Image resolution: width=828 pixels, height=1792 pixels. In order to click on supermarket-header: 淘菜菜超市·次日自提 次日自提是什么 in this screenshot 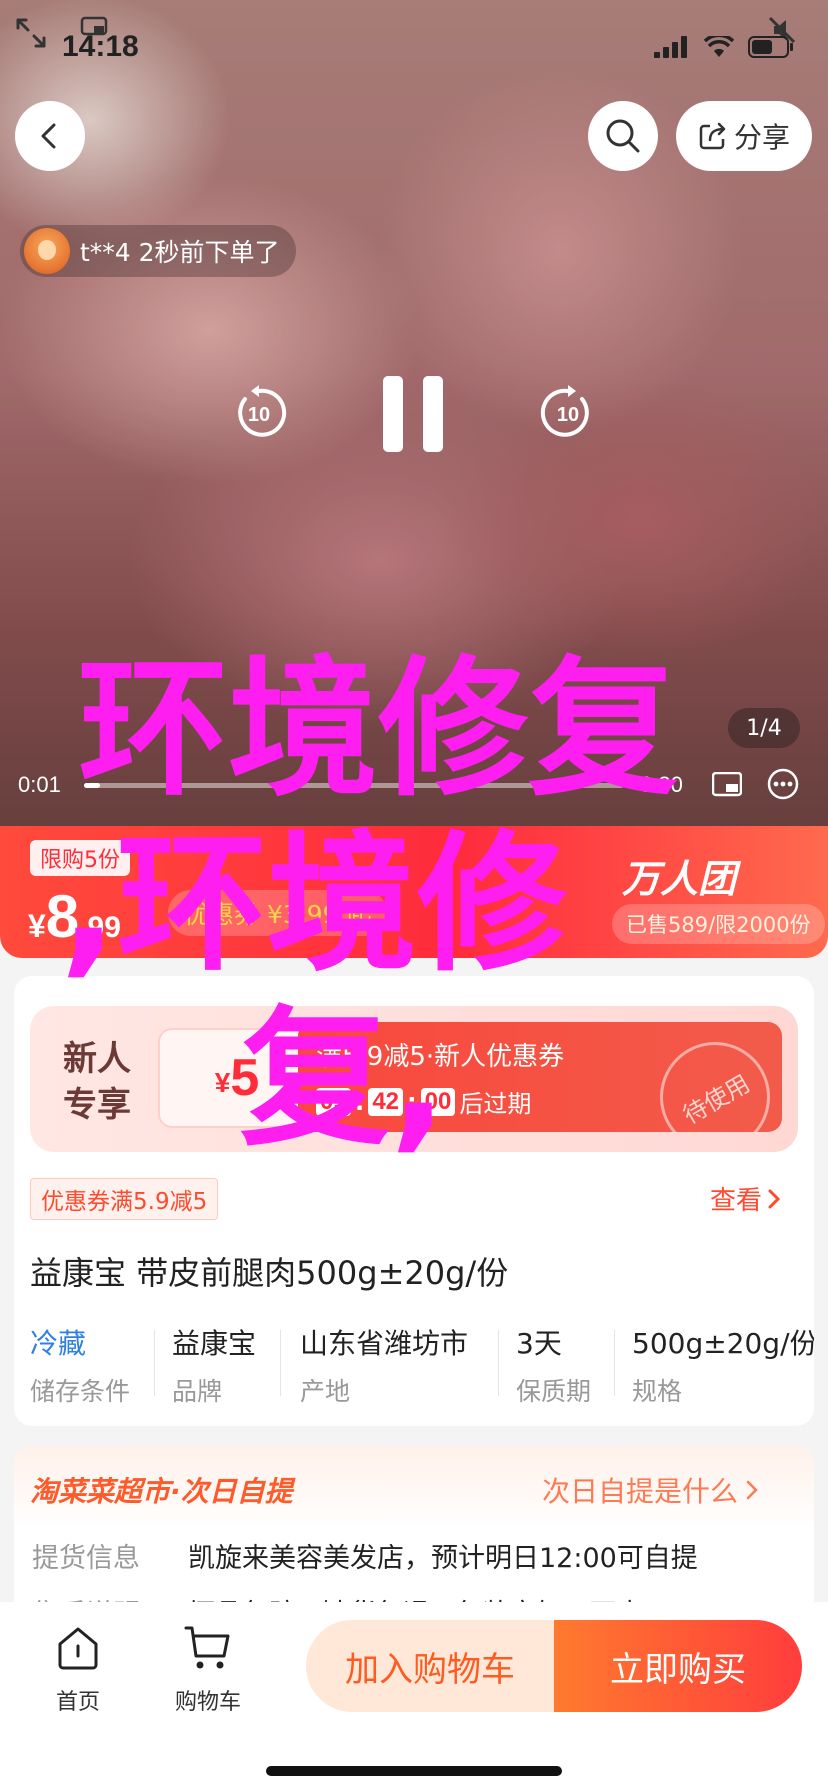, I will do `click(414, 1487)`.